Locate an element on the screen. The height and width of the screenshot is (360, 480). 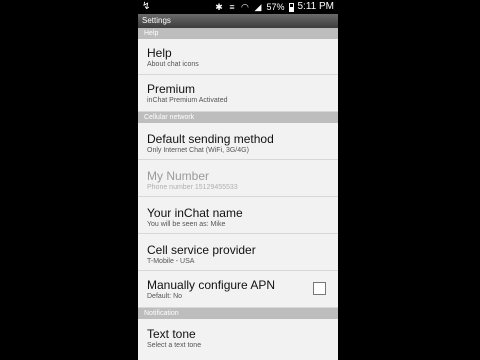
setting-subtitle: Only Internet Chat (WiFi, 3G/4G) is located at coordinates (198, 150).